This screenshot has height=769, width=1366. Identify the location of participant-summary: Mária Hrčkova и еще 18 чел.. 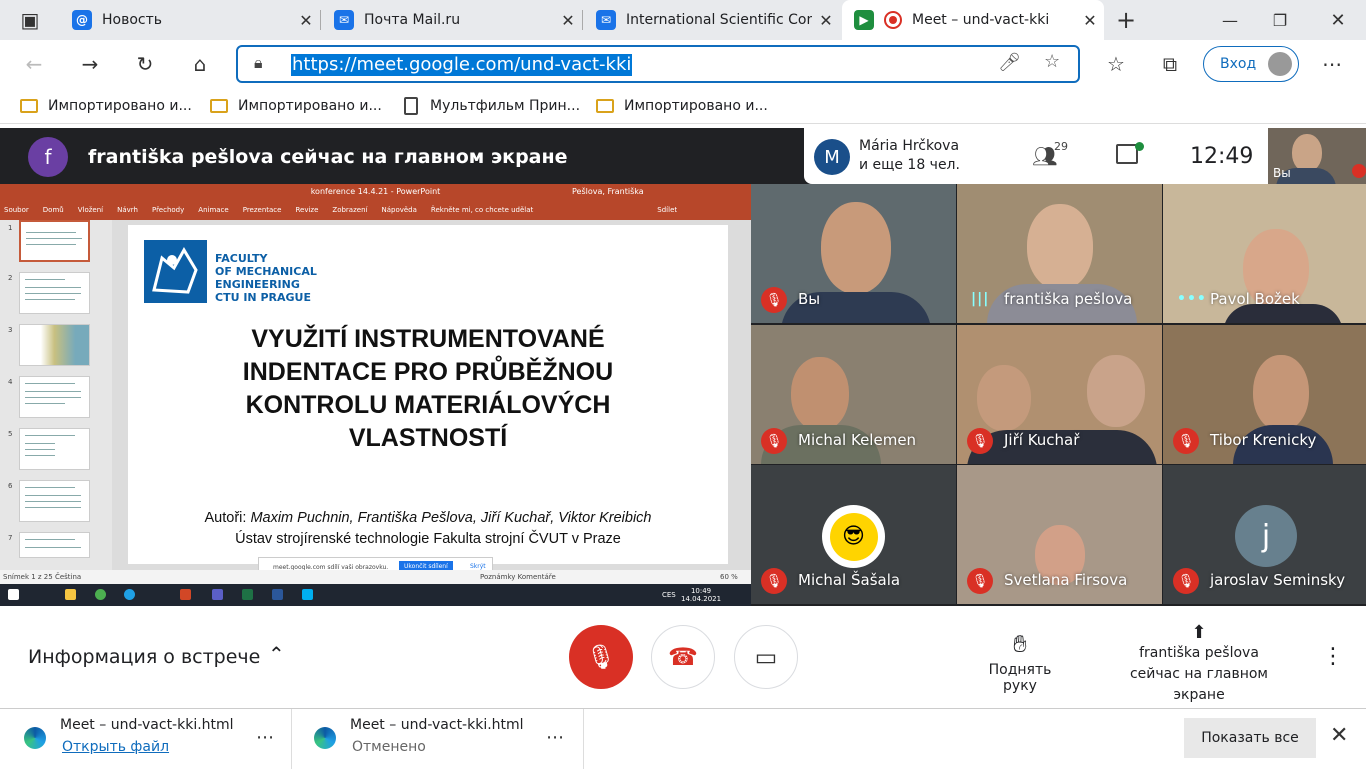
(909, 156).